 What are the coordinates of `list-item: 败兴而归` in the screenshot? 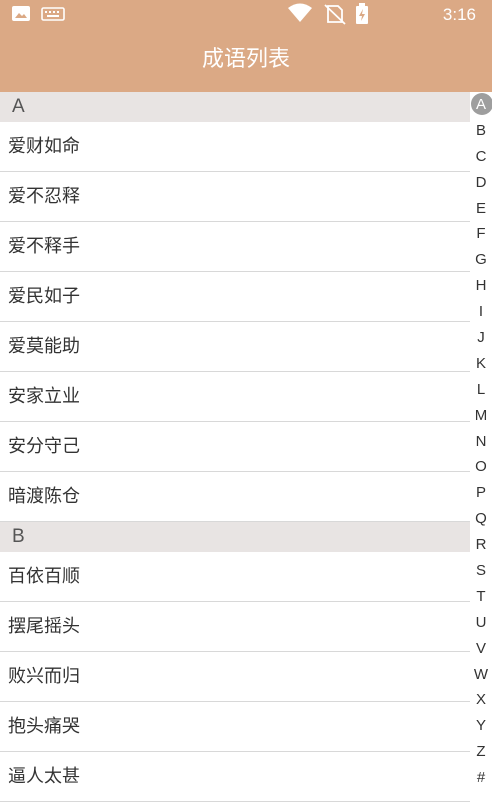 It's located at (235, 677).